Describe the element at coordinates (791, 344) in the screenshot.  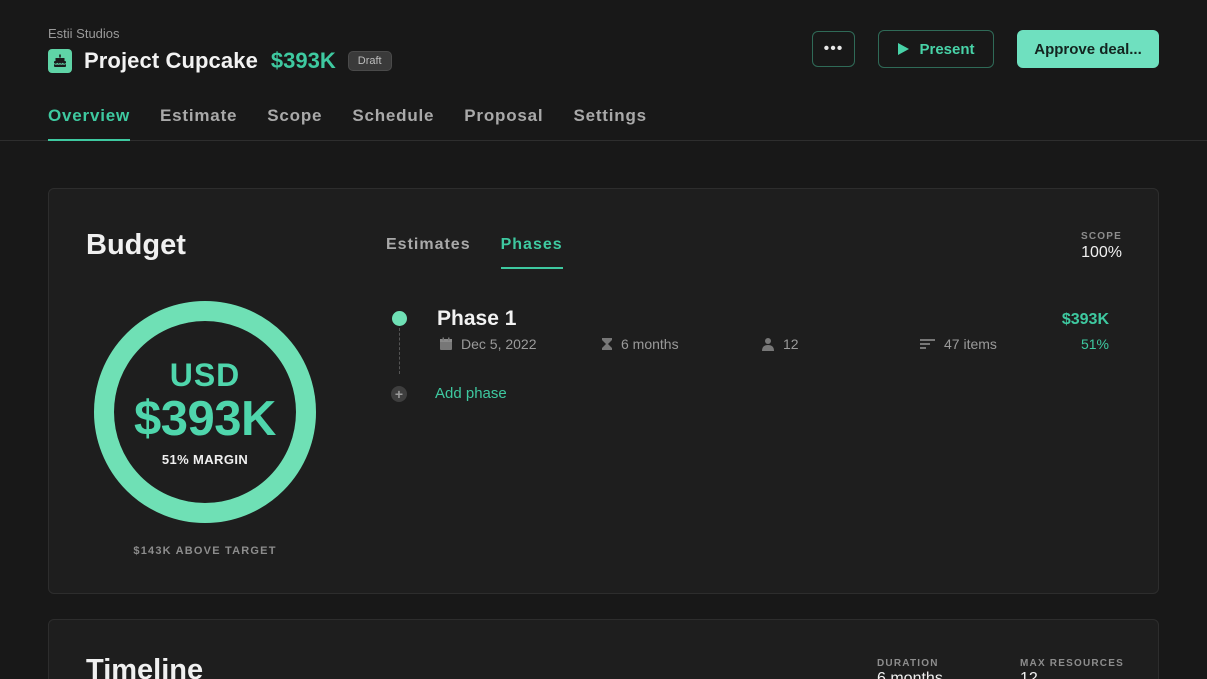
I see `phase-people-text: 12` at that location.